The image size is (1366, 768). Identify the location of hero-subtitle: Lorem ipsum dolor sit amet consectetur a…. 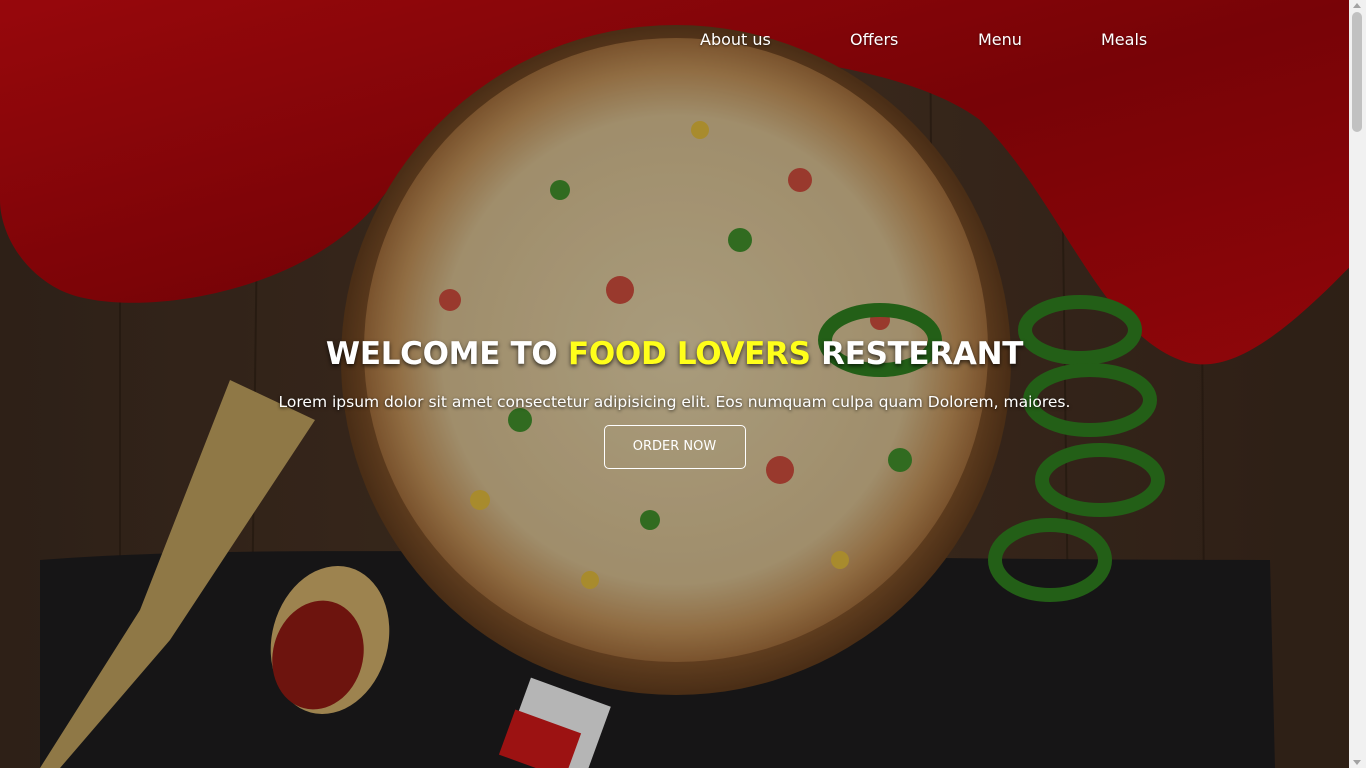
(674, 402).